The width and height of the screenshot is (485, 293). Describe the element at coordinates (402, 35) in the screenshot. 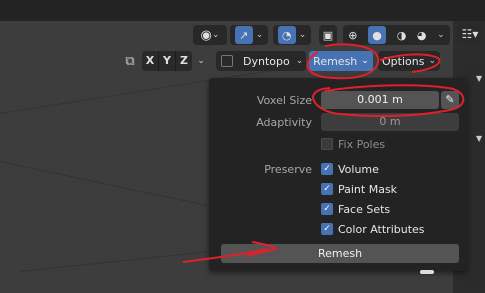

I see `material-shading-icon: ◑` at that location.